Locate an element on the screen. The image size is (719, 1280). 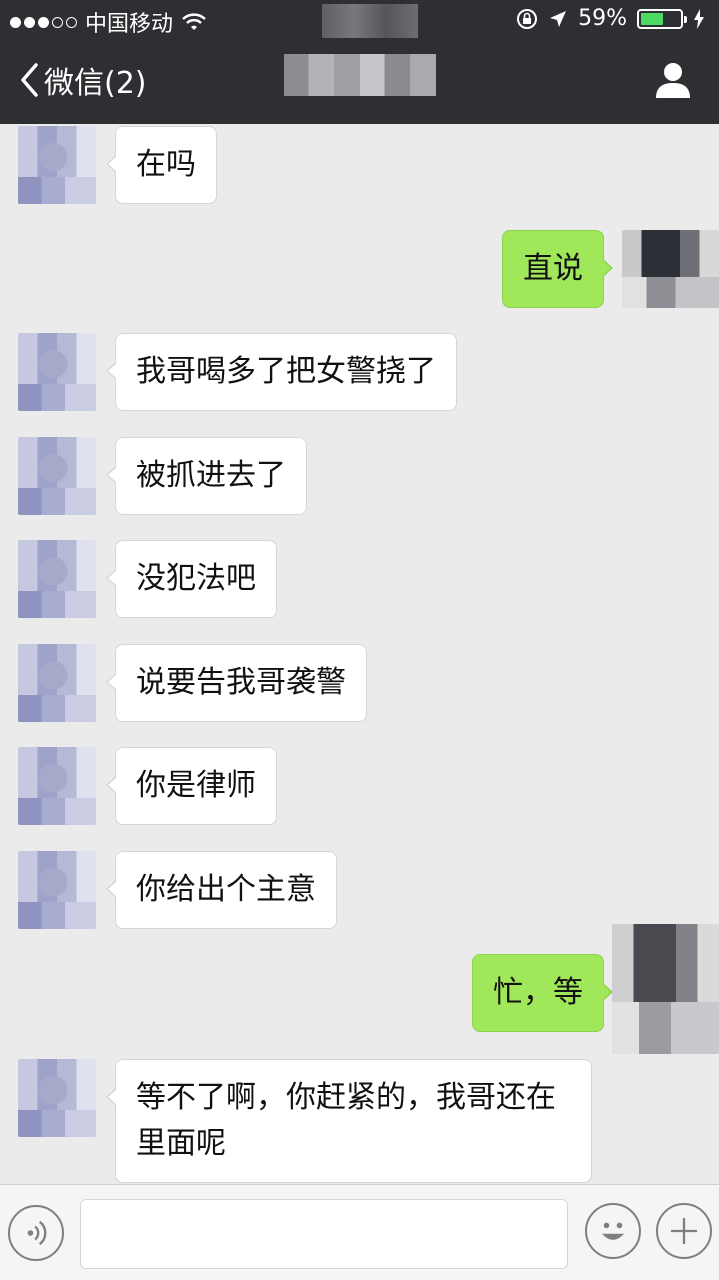
voice-icon is located at coordinates (37, 1233).